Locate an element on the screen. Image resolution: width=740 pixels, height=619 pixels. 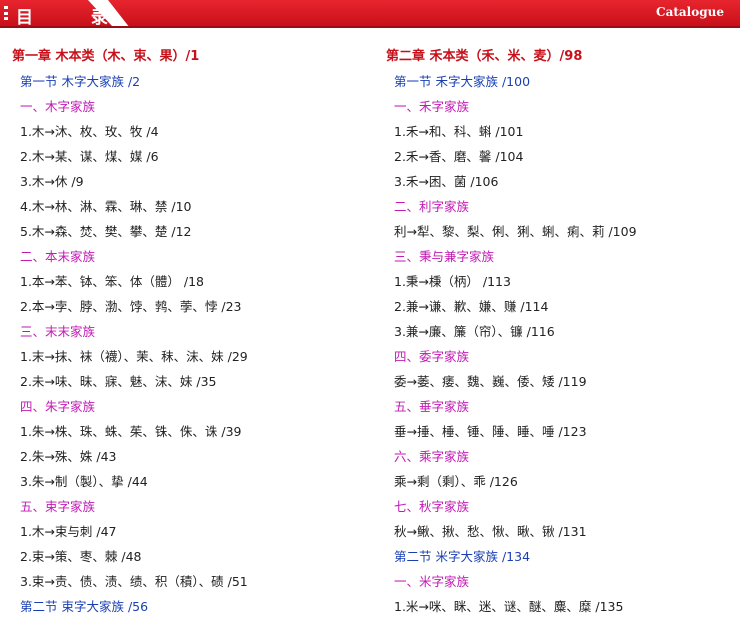
toc-entry: 委→萎、痿、魏、巍、倭、矮 /119 is located at coordinates (563, 381).